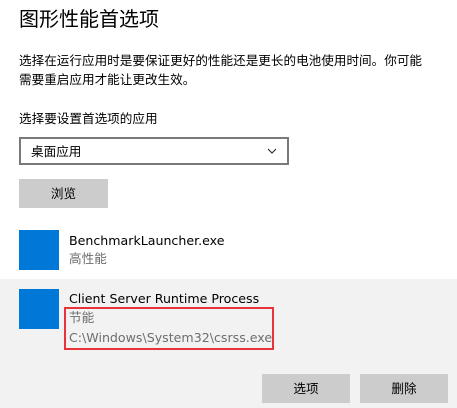  What do you see at coordinates (88, 118) in the screenshot?
I see `app-type-label: 选择要设置首选项的应用` at bounding box center [88, 118].